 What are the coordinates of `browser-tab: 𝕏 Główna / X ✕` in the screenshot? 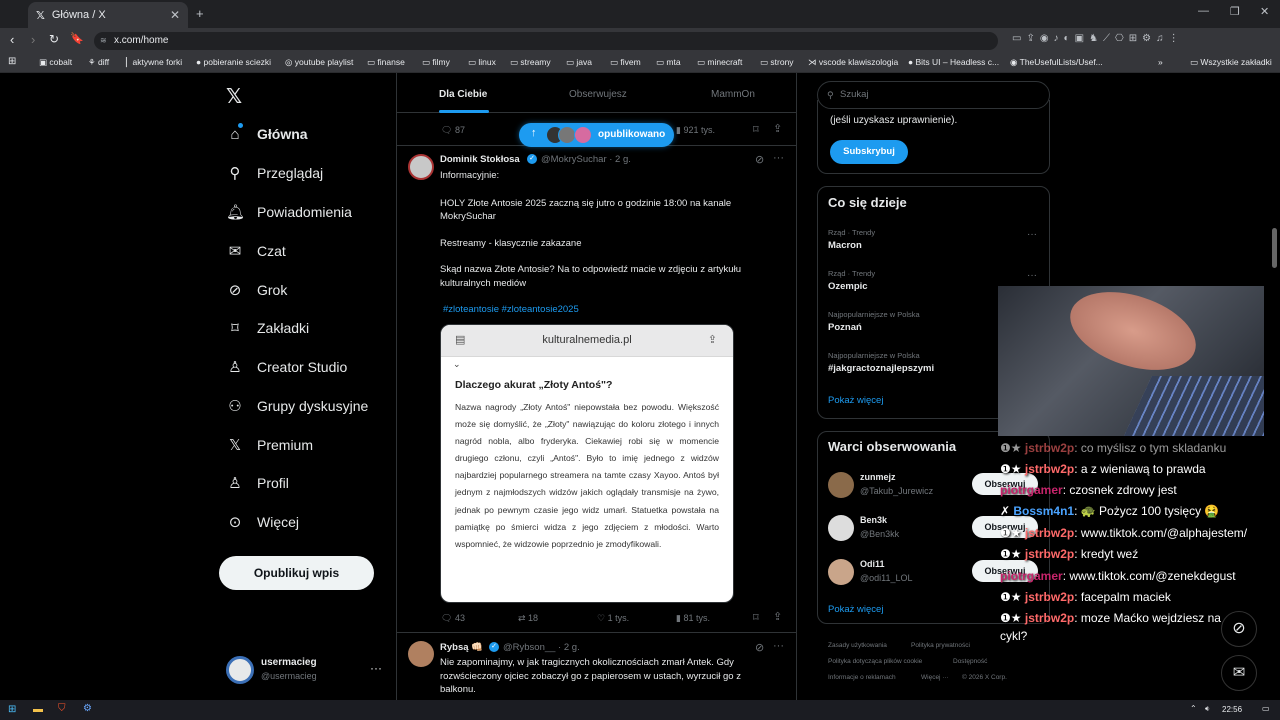 It's located at (108, 15).